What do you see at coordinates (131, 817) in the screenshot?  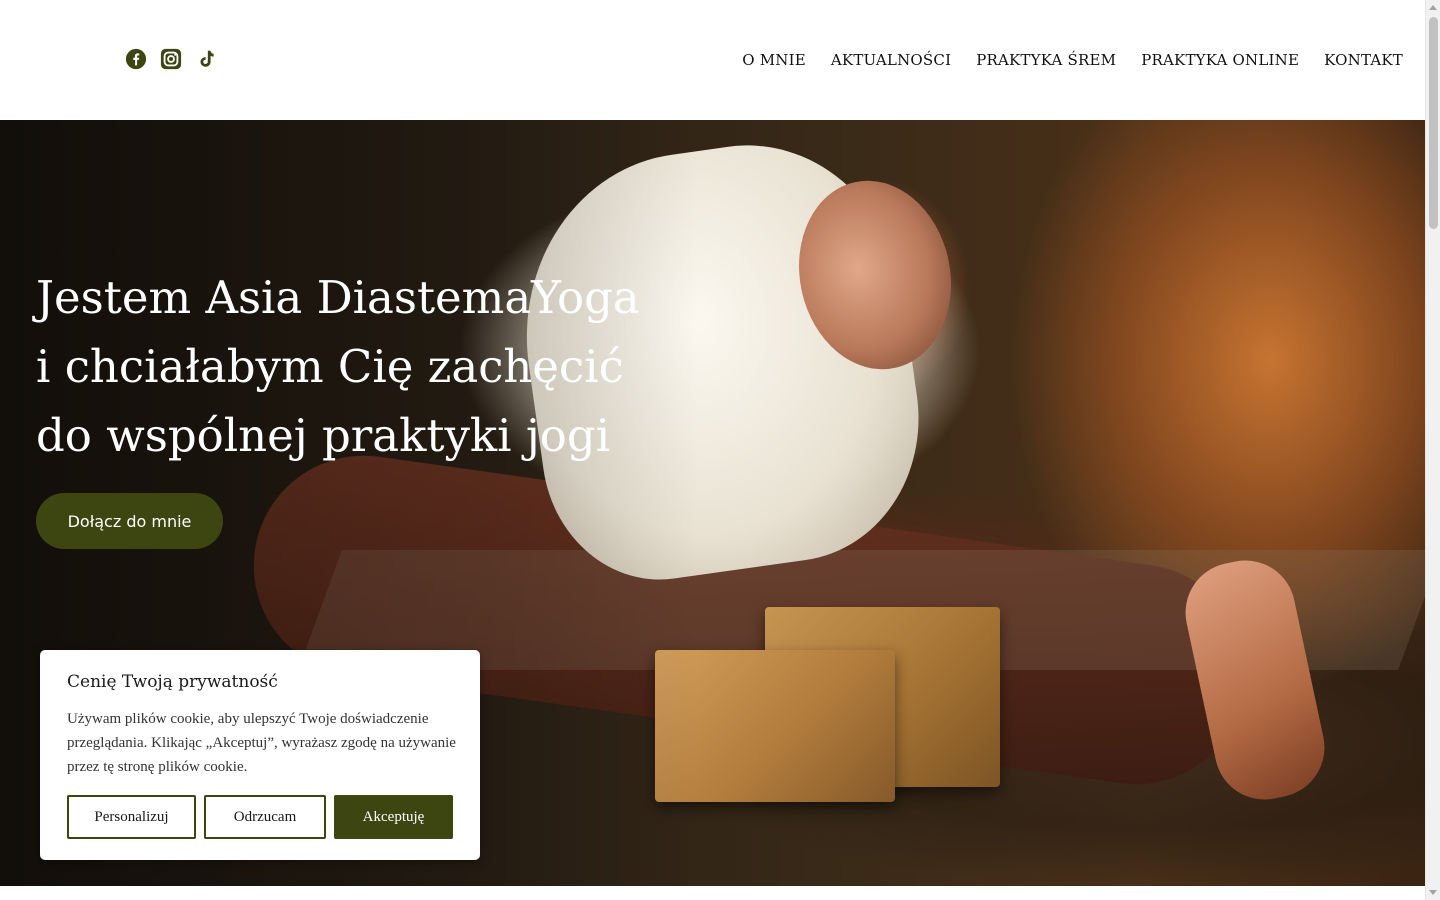 I see `personalize-button: Personalizuj` at bounding box center [131, 817].